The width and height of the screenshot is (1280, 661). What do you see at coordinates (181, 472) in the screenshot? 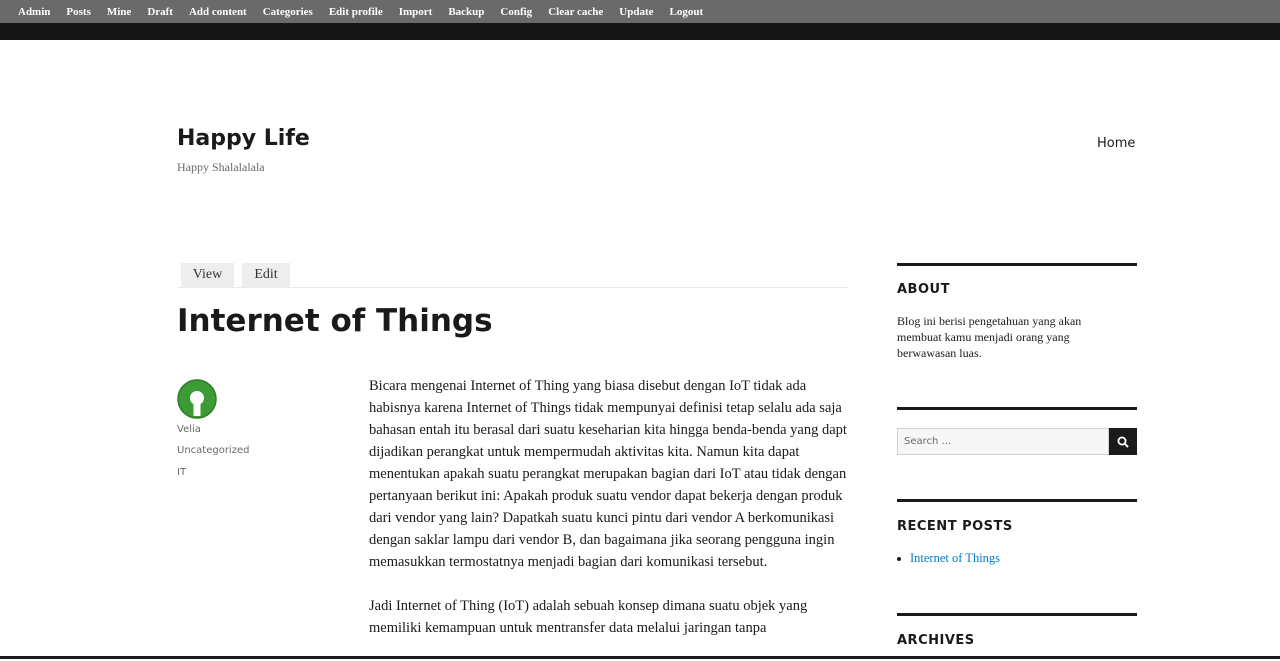
I see `post-tag-link: IT` at bounding box center [181, 472].